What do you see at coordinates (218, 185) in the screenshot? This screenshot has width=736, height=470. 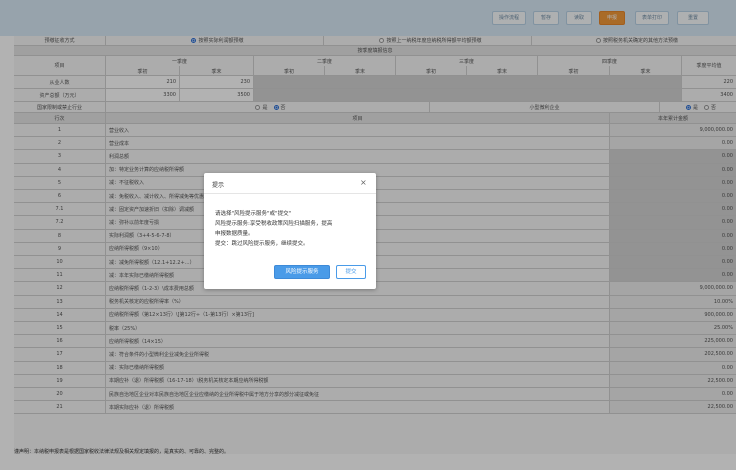 I see `dialog-title: 提示` at bounding box center [218, 185].